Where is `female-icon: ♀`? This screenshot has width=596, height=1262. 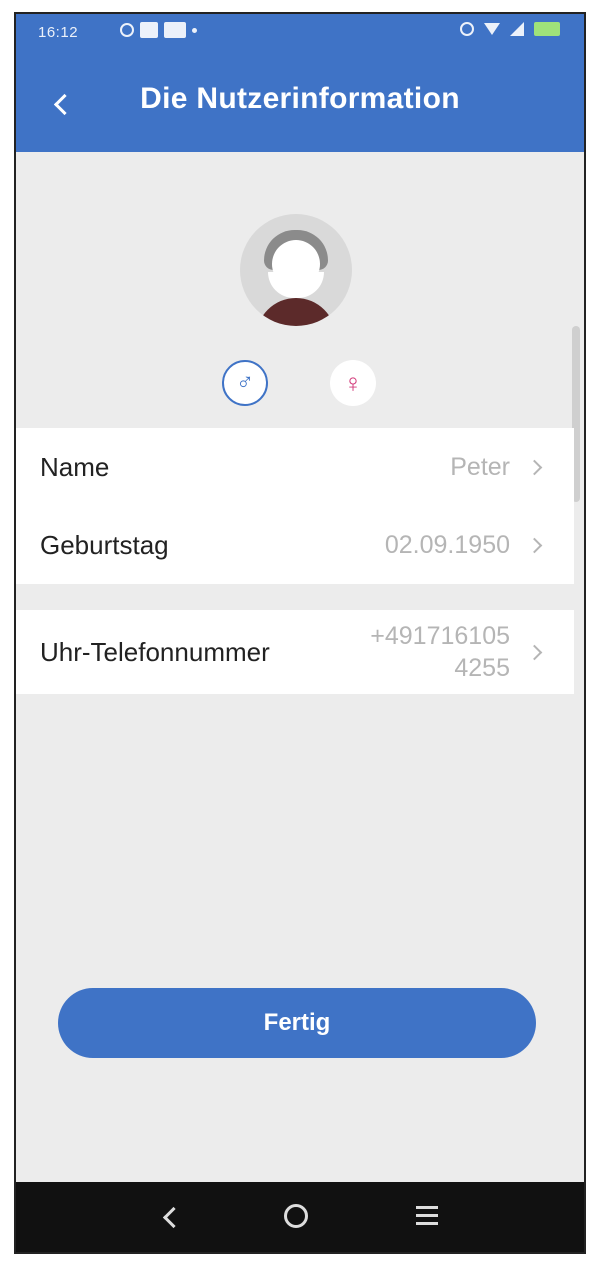 female-icon: ♀ is located at coordinates (353, 383).